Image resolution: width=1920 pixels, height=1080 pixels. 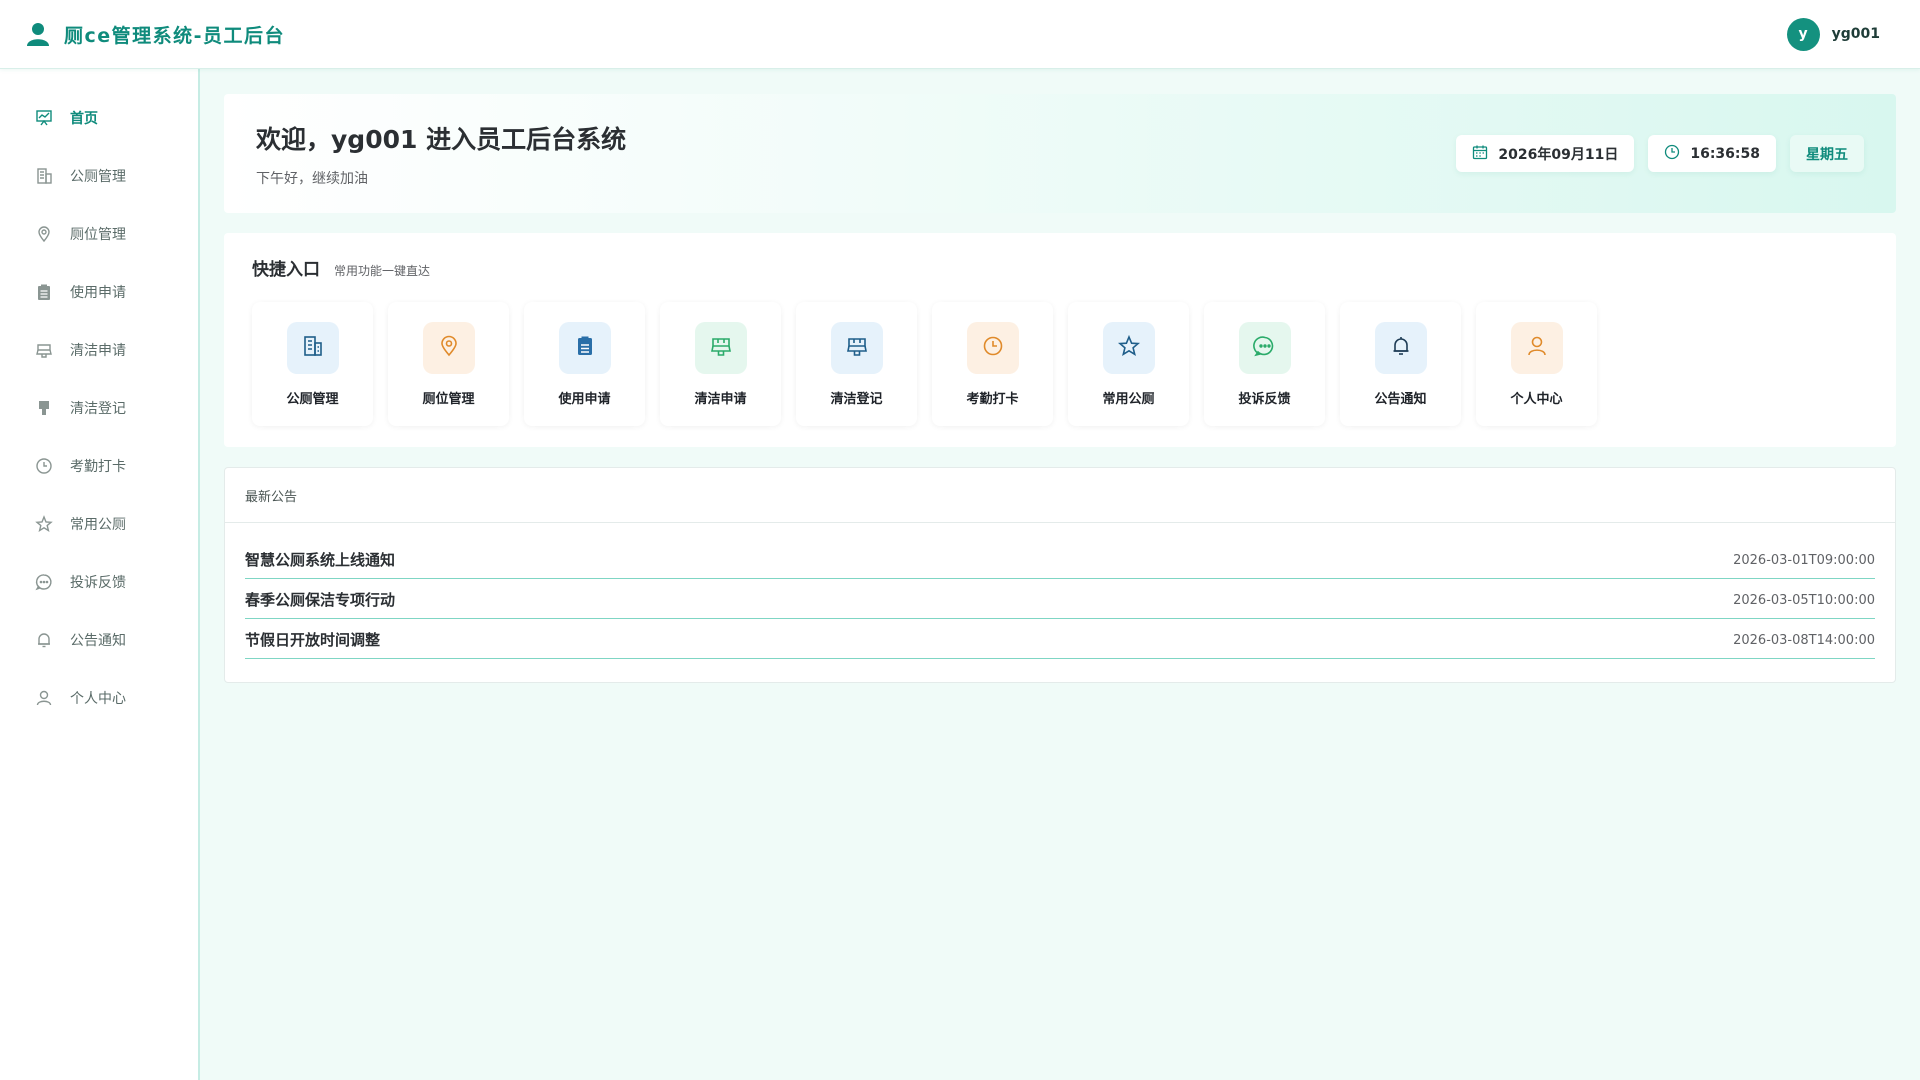 I want to click on sidebar-item-cleaning-register: 清洁登记, so click(x=99, y=408).